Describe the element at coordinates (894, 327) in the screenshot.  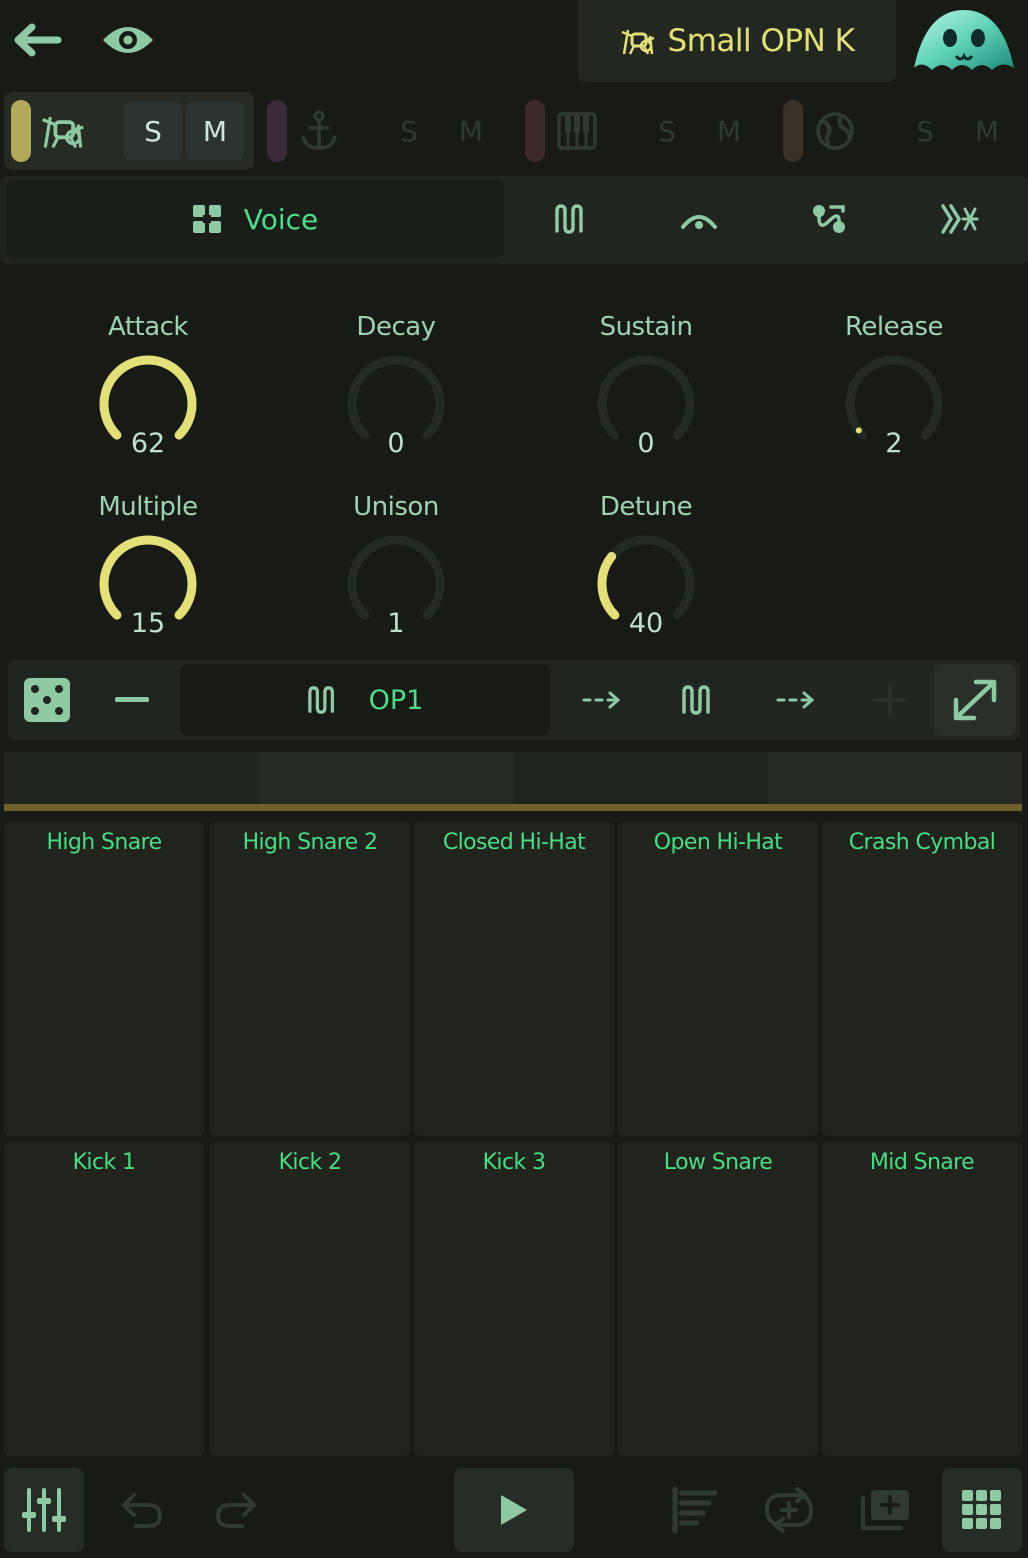
I see `knob-label: Release` at that location.